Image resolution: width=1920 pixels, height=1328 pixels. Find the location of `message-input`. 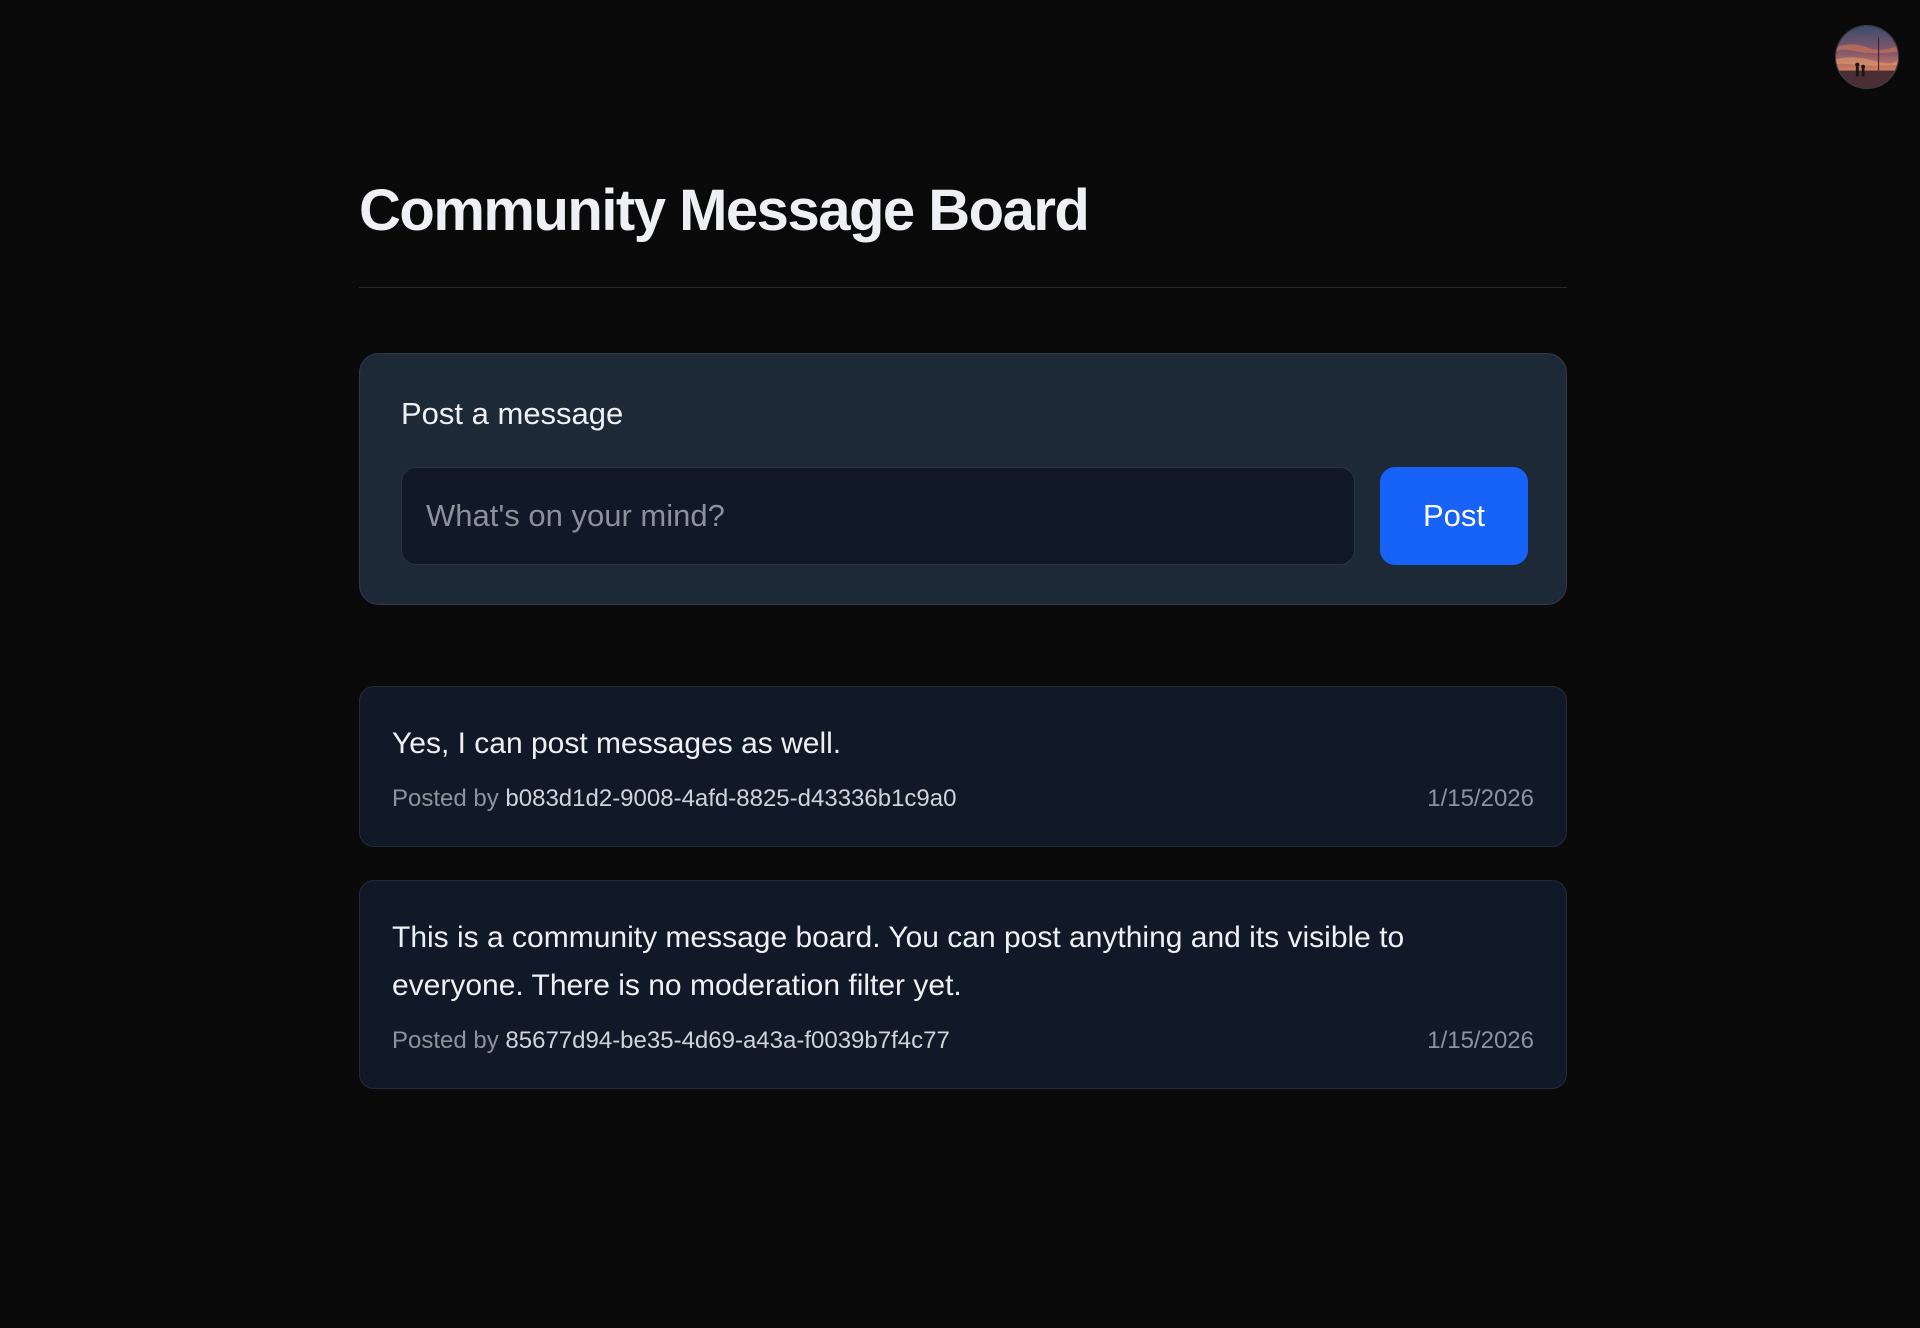

message-input is located at coordinates (878, 516).